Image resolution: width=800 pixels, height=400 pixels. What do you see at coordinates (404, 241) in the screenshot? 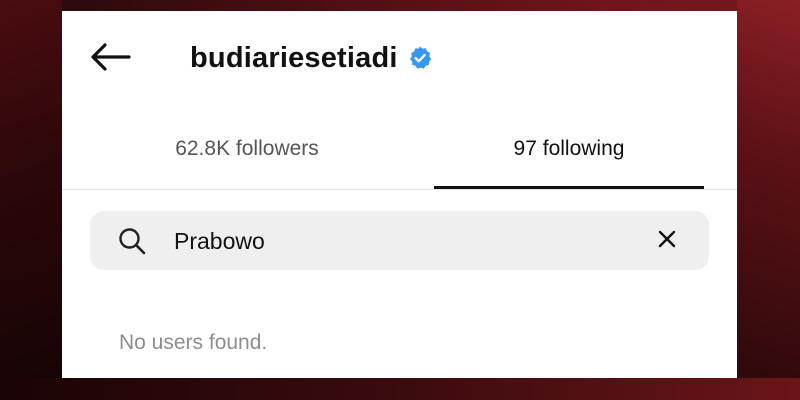
I see `search-input` at bounding box center [404, 241].